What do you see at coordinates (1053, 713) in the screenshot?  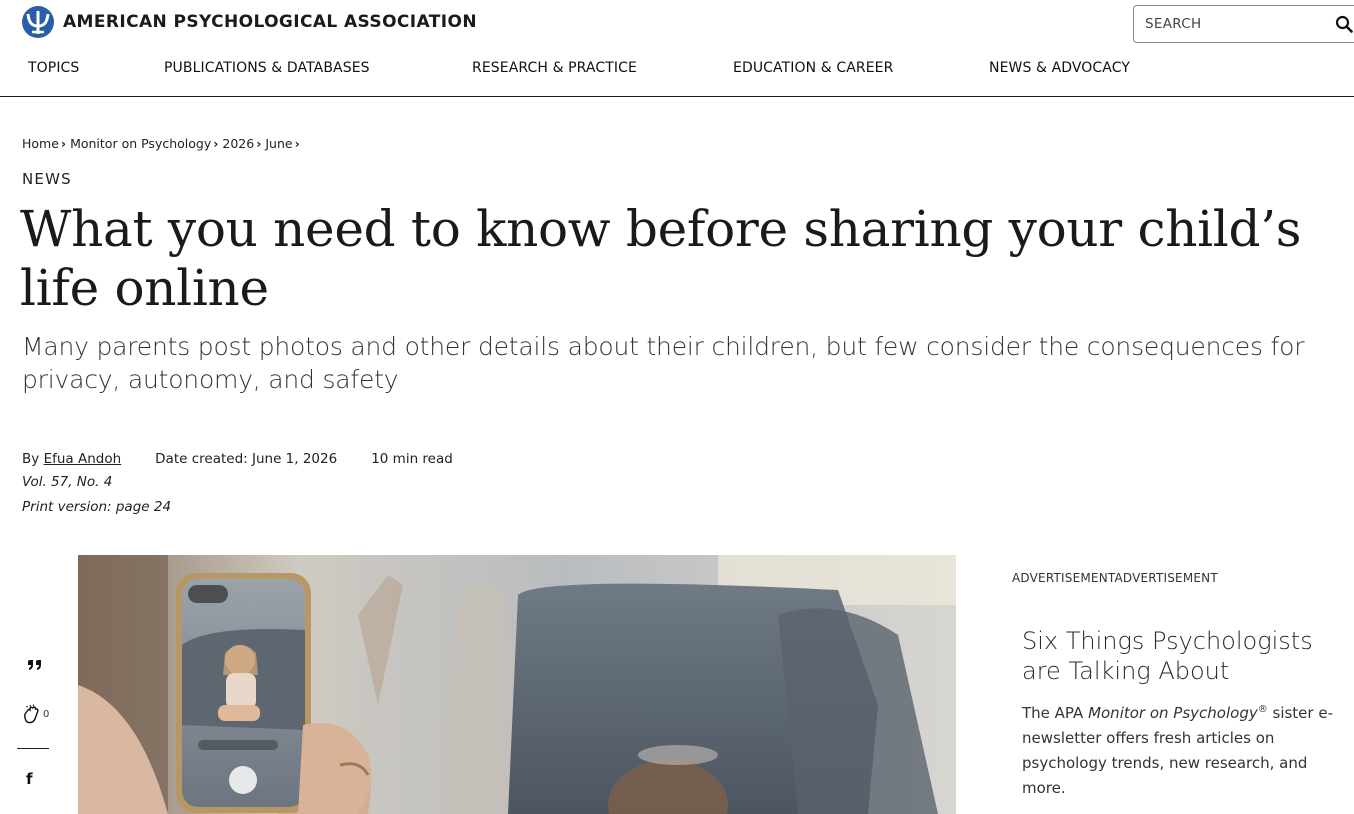 I see `promo-body-prefix: The APA` at bounding box center [1053, 713].